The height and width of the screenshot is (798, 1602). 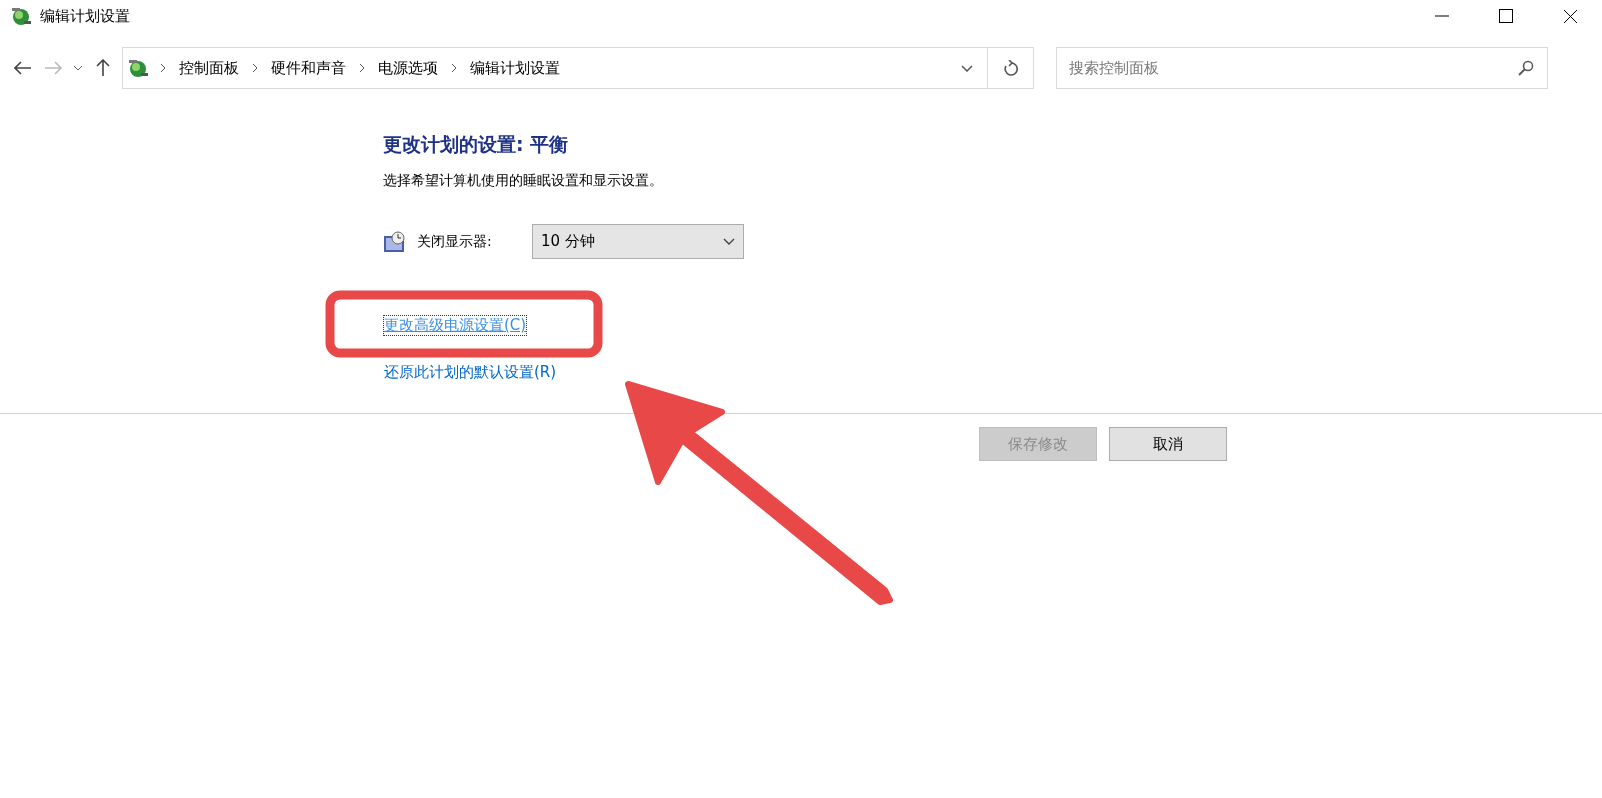 I want to click on control-panel-icon, so click(x=138, y=68).